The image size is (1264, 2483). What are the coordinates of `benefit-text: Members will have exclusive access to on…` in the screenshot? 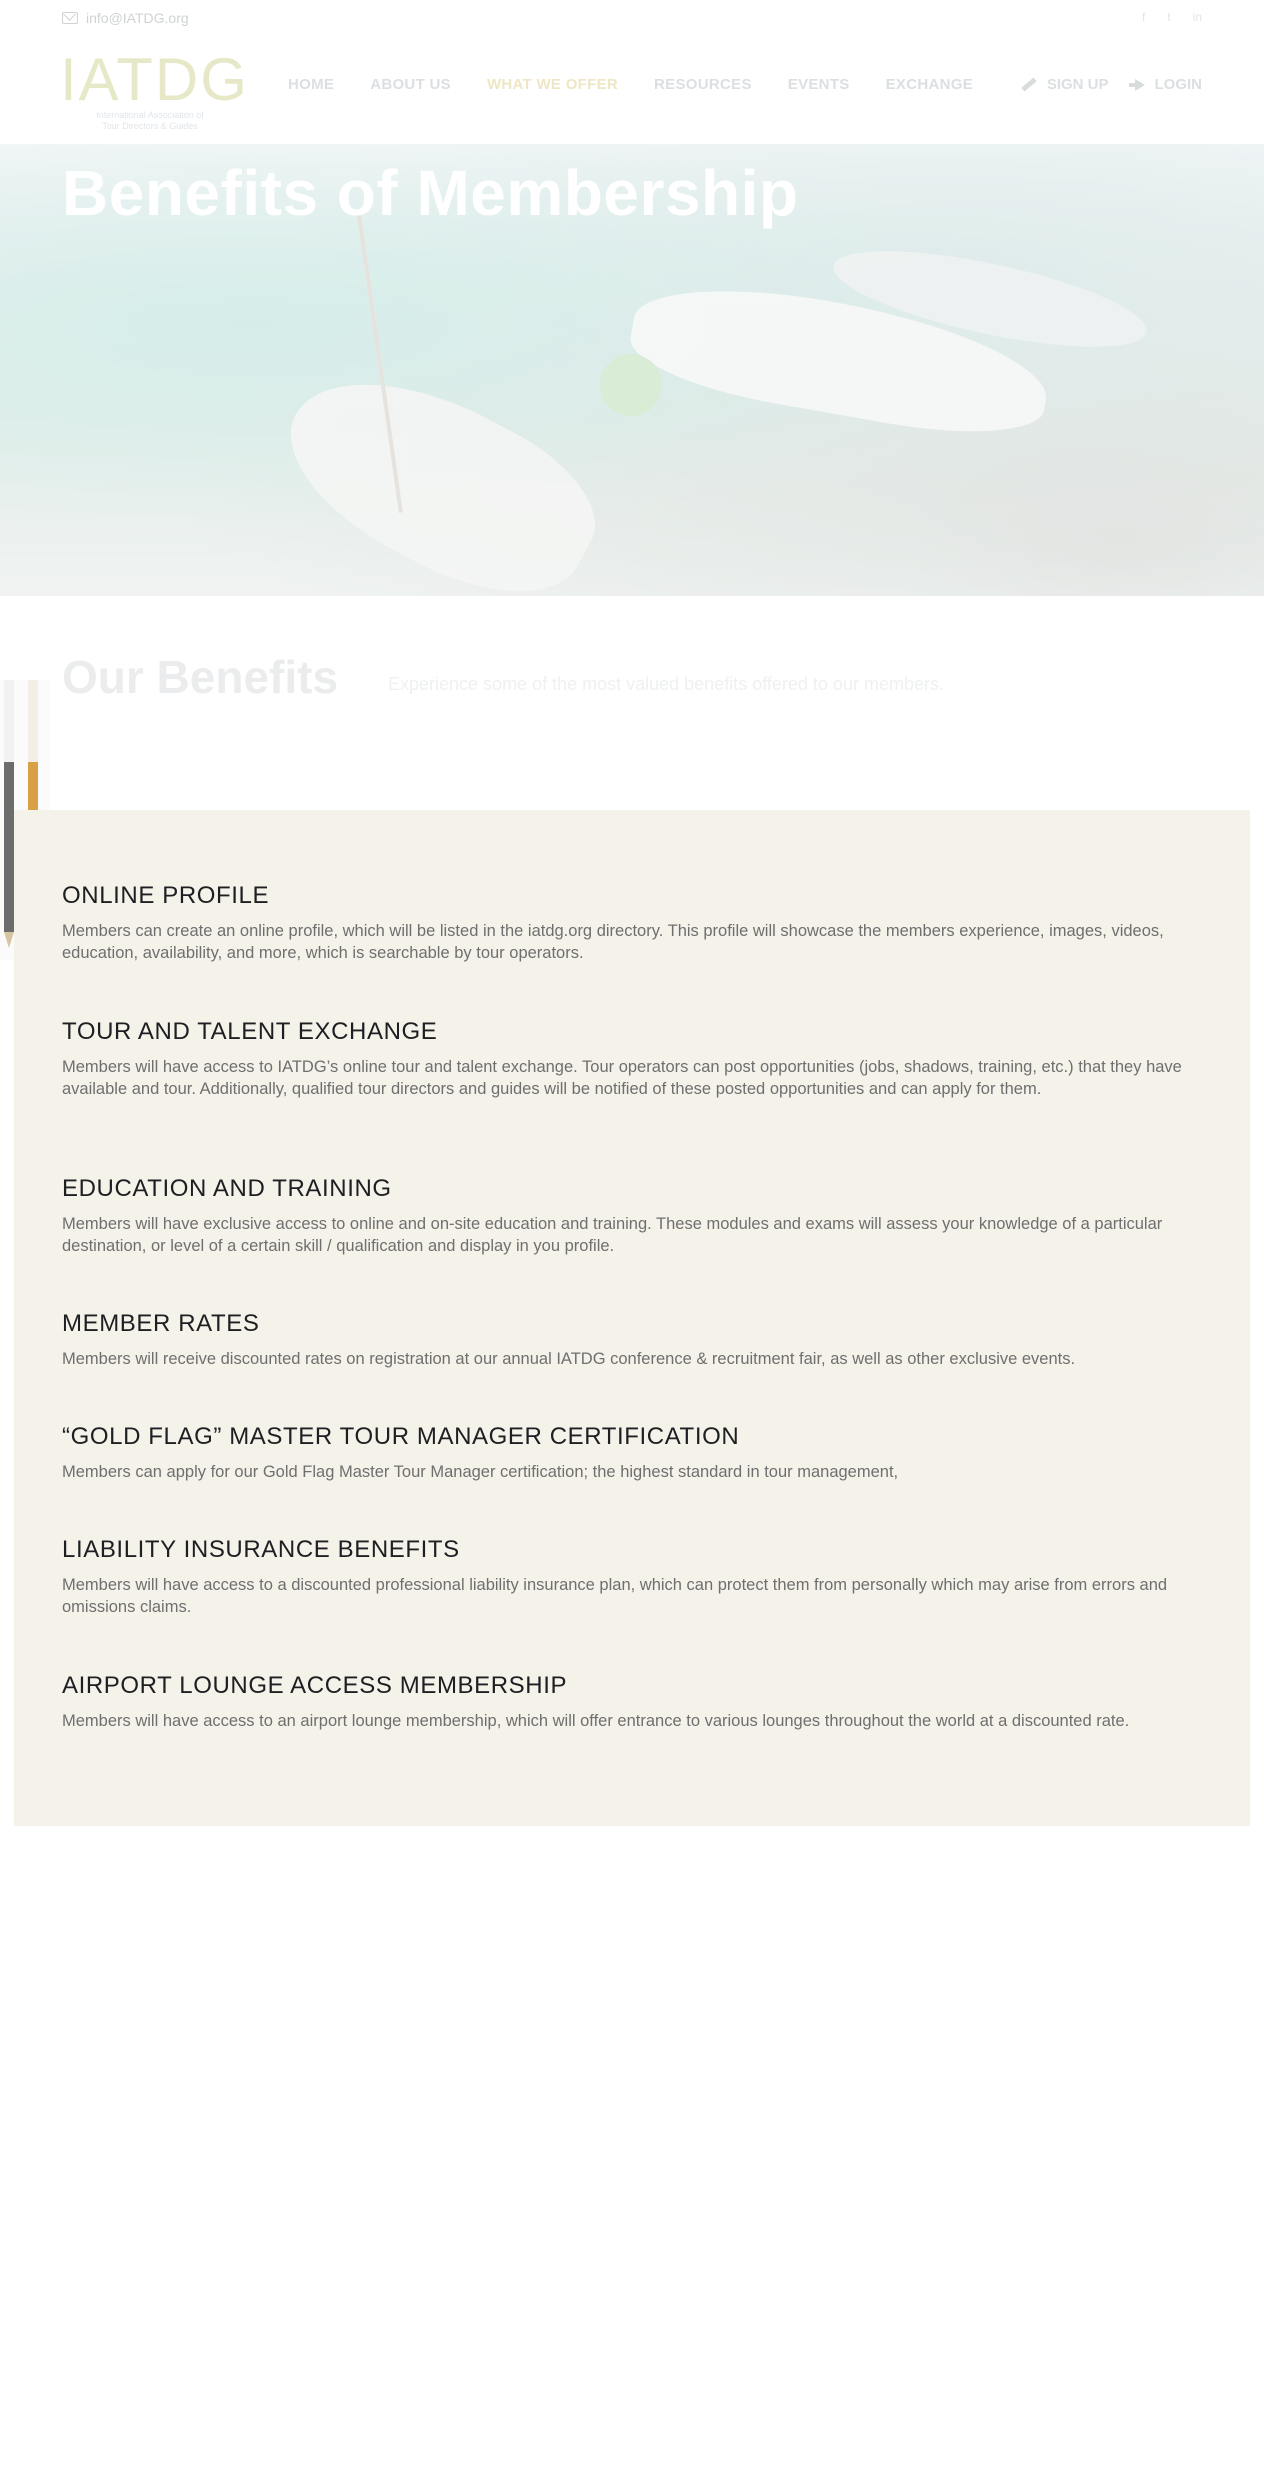 It's located at (612, 1235).